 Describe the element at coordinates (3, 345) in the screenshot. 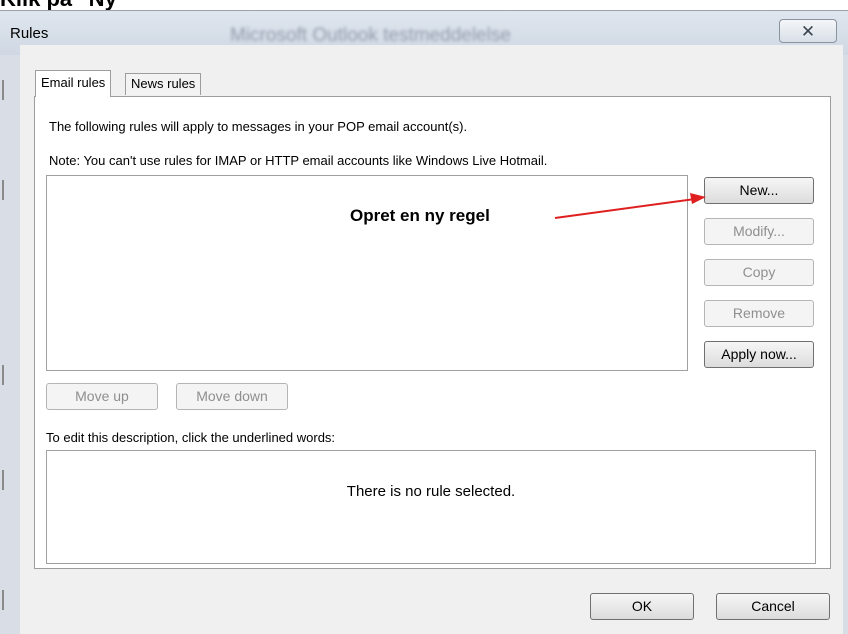

I see `window-edge-marks` at that location.